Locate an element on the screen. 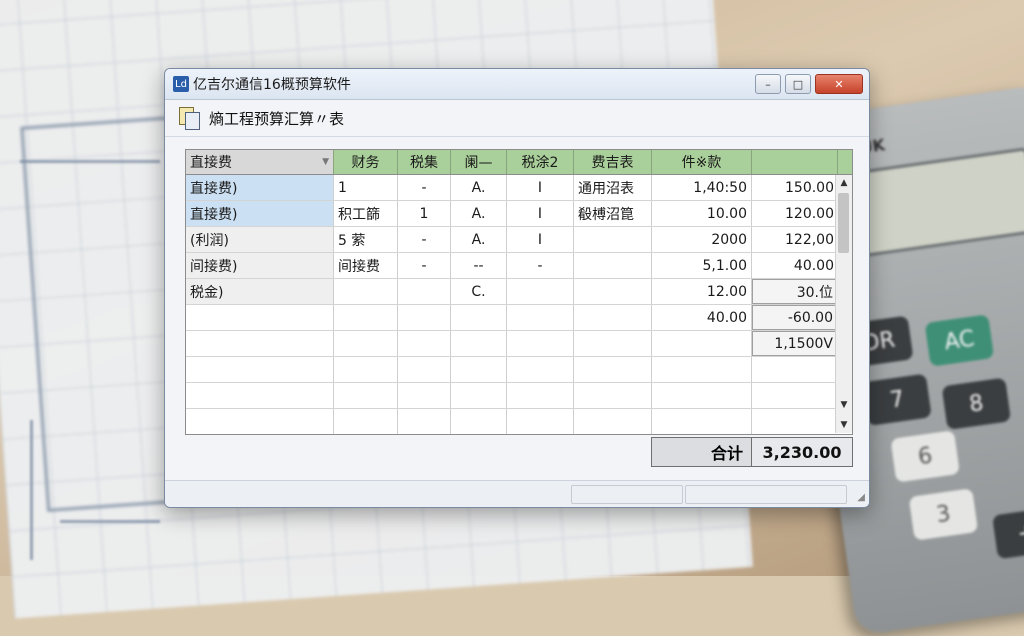 The image size is (1024, 636). table-cell: 10.00 is located at coordinates (702, 213).